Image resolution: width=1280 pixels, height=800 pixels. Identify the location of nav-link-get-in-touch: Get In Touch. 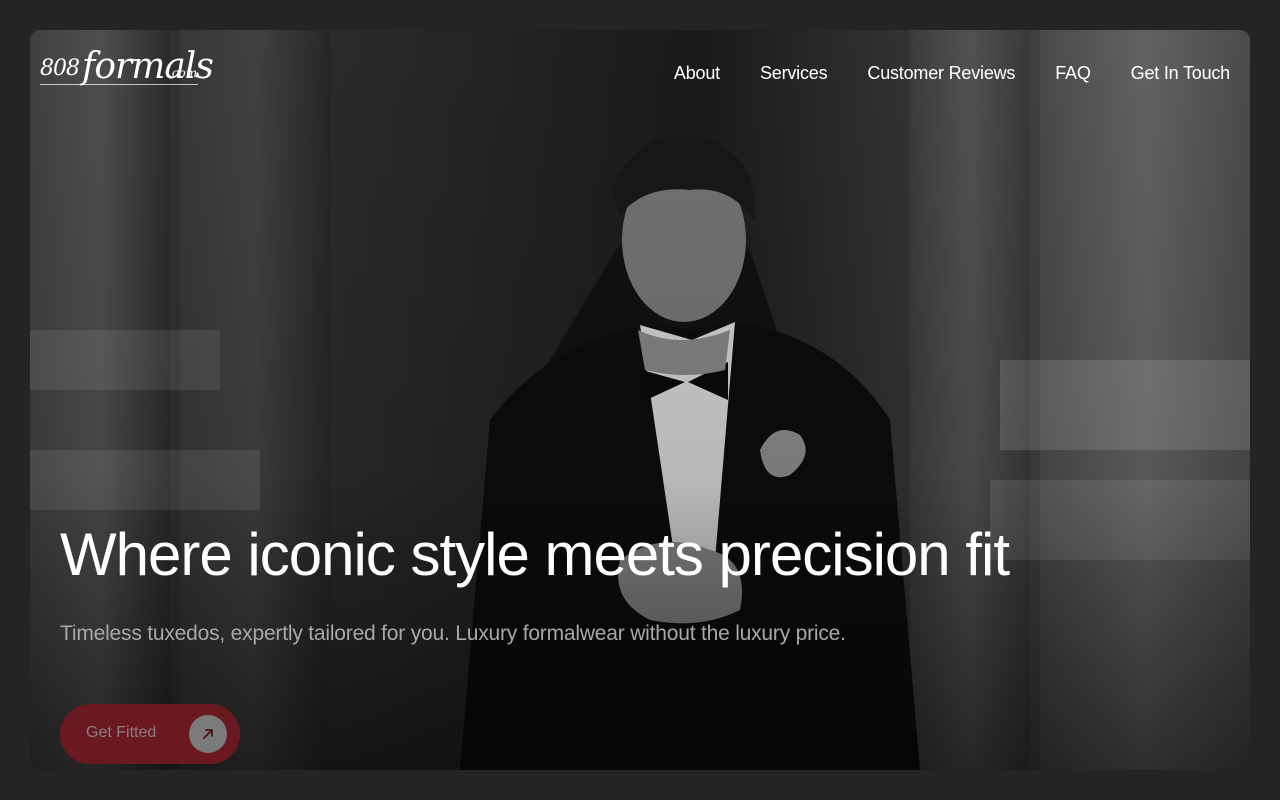
(1181, 73).